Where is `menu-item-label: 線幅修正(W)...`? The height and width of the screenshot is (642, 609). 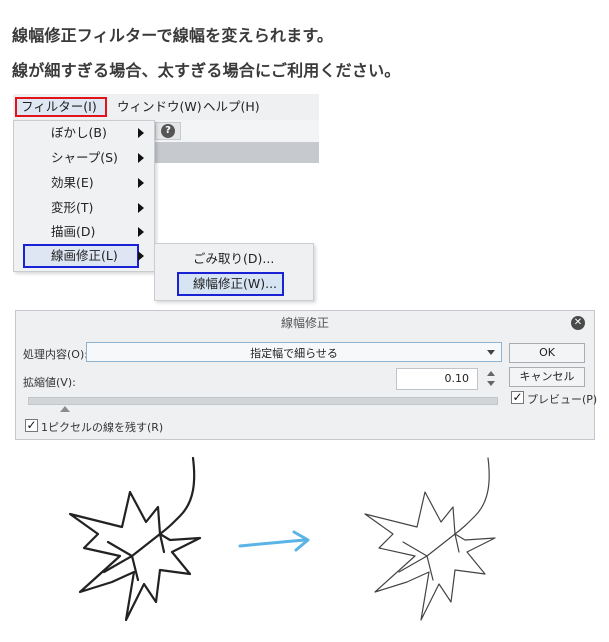 menu-item-label: 線幅修正(W)... is located at coordinates (235, 283).